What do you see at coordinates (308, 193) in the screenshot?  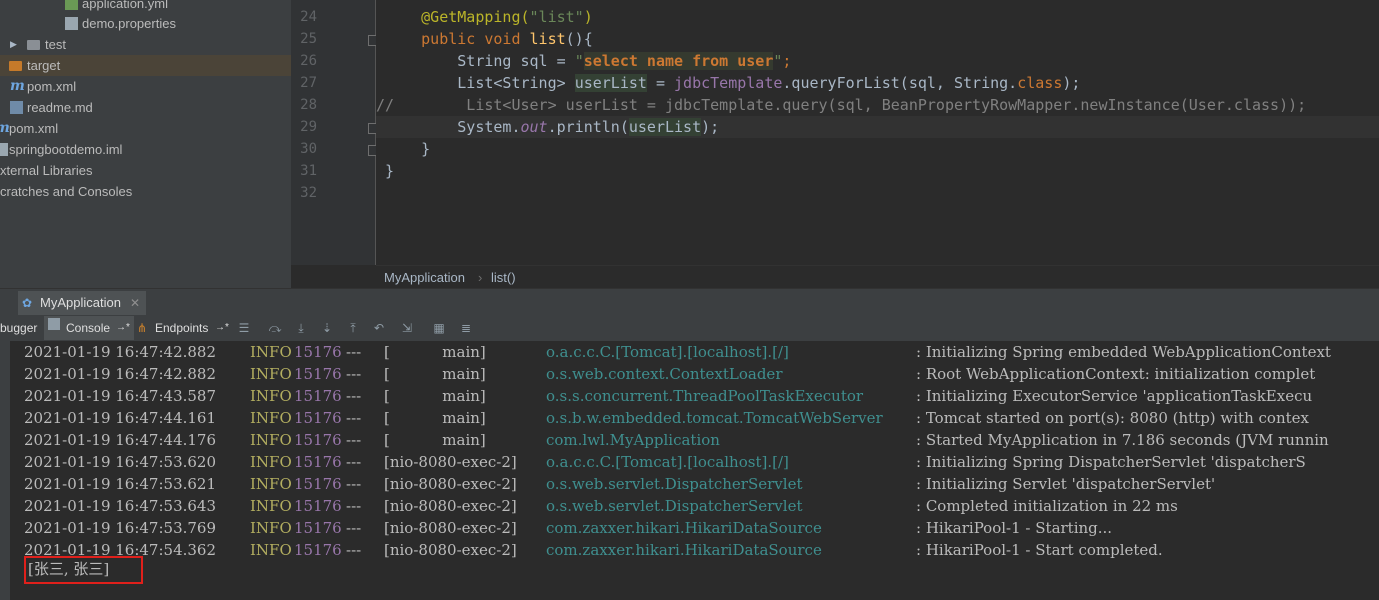 I see `line-number: 32` at bounding box center [308, 193].